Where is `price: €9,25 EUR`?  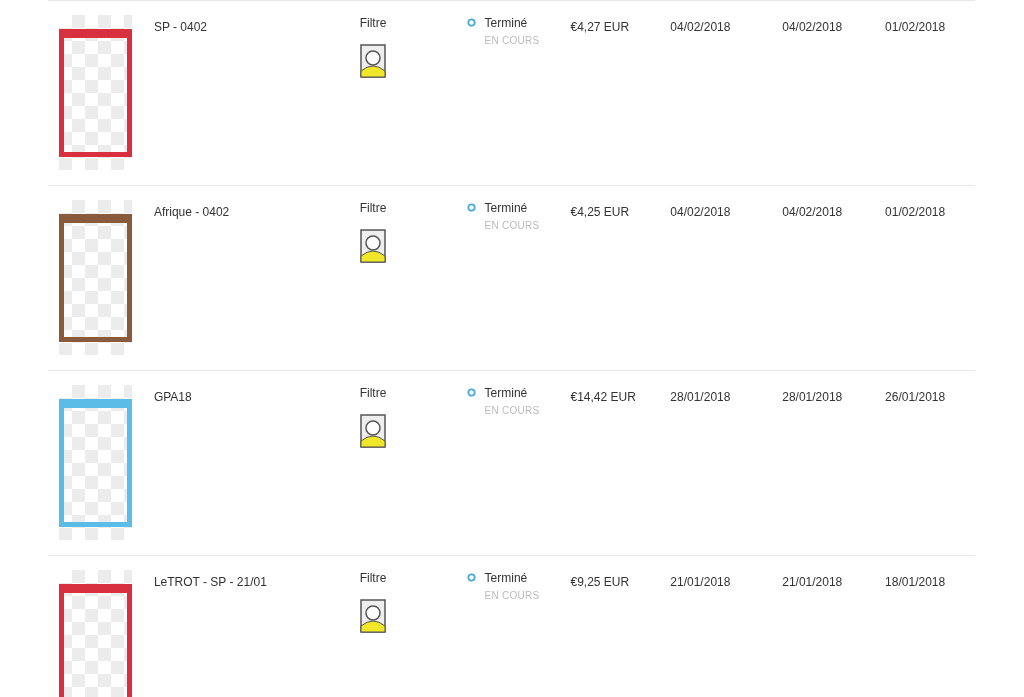 price: €9,25 EUR is located at coordinates (600, 582).